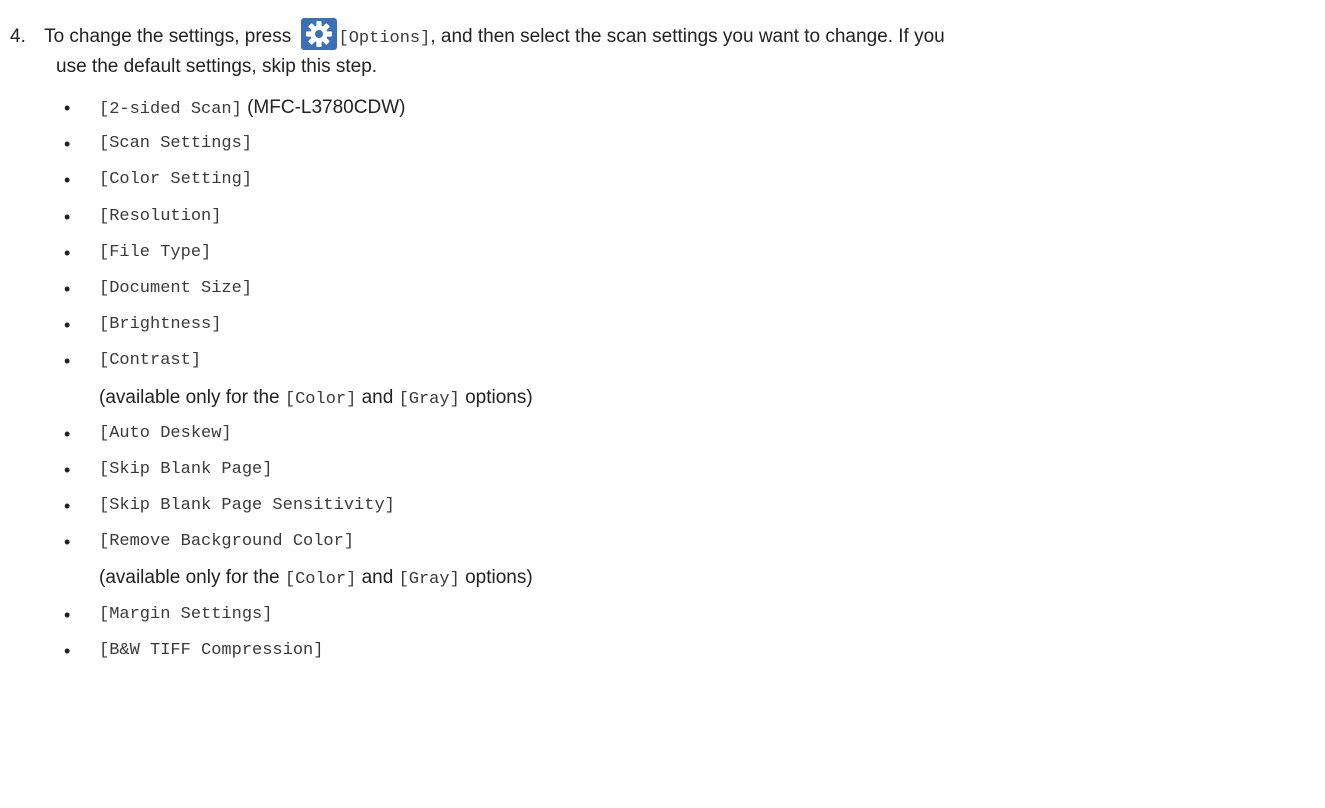 Image resolution: width=1325 pixels, height=808 pixels. I want to click on list-item: • [Skip Blank Page Sensitivity], so click(662, 506).